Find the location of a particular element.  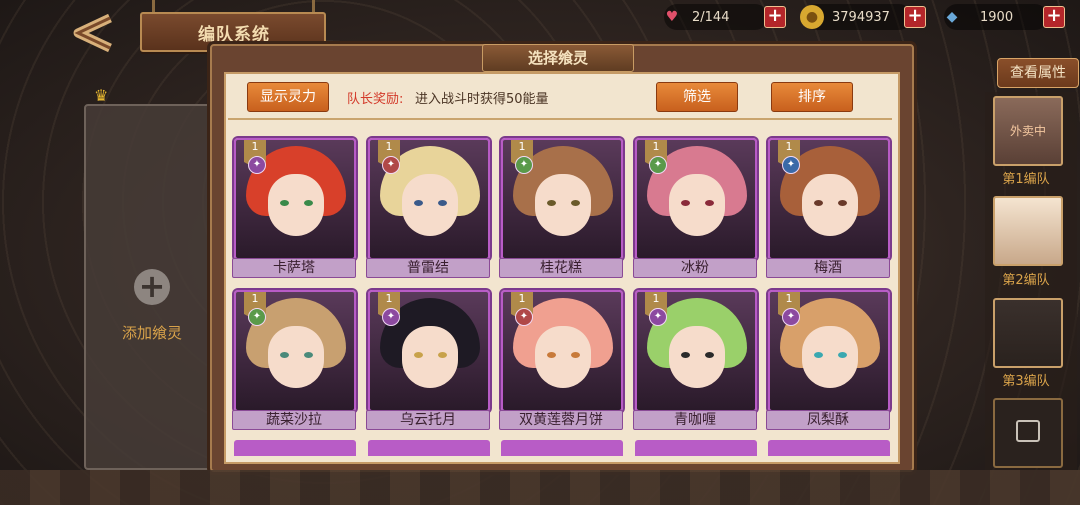

character-card: 1 ✦ 青咖喱 is located at coordinates (695, 360).